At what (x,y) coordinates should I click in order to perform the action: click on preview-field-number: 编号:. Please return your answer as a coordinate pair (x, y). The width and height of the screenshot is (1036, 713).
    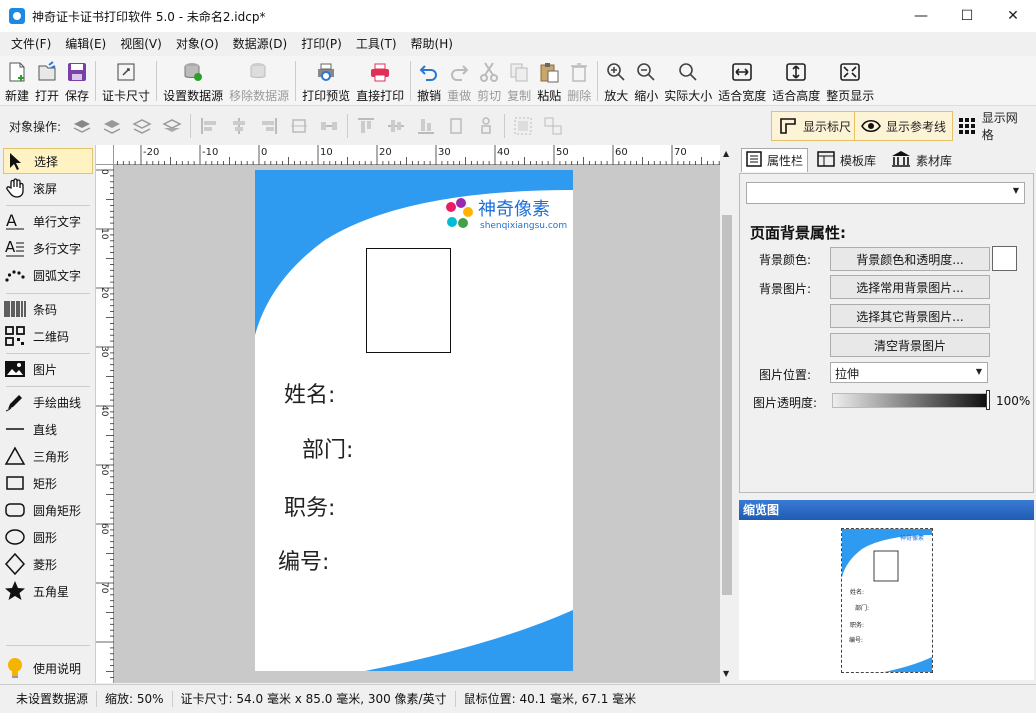
    Looking at the image, I should click on (856, 640).